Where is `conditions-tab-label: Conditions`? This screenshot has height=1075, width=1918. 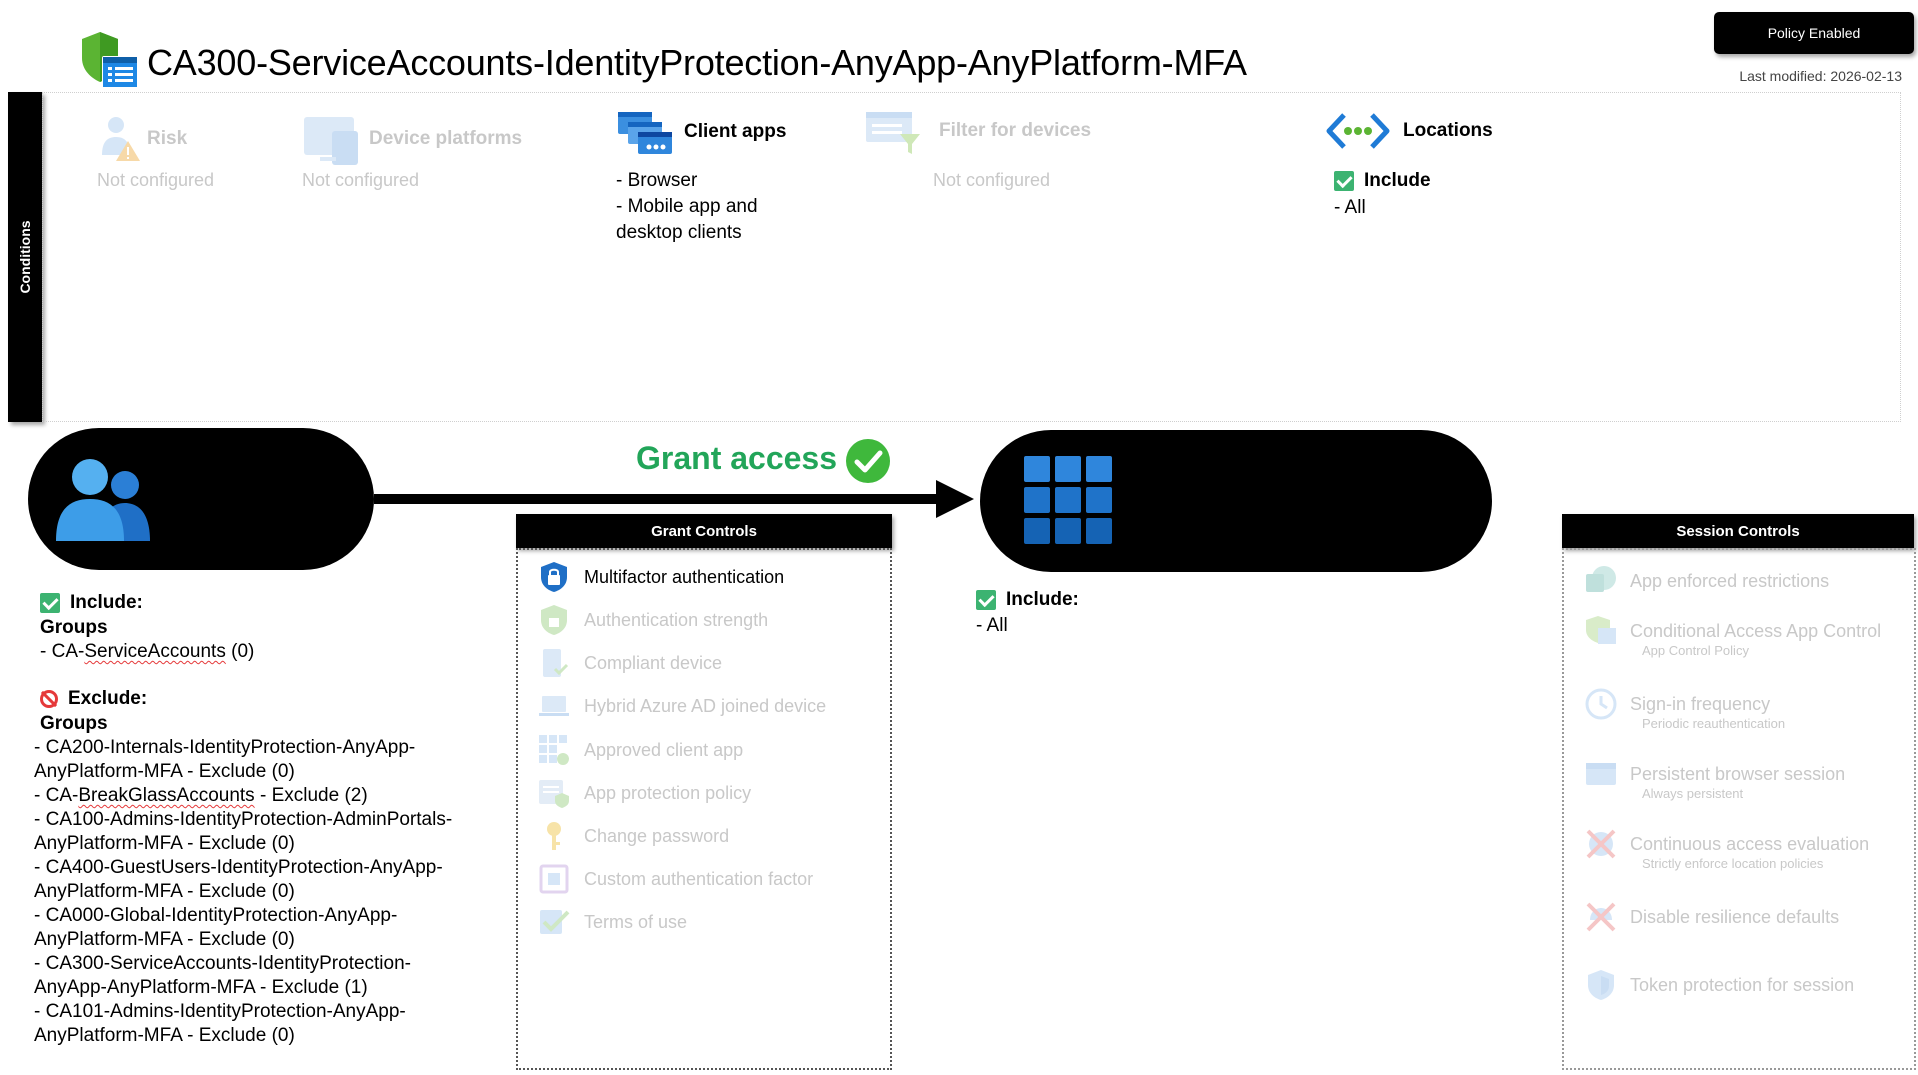
conditions-tab-label: Conditions is located at coordinates (25, 257).